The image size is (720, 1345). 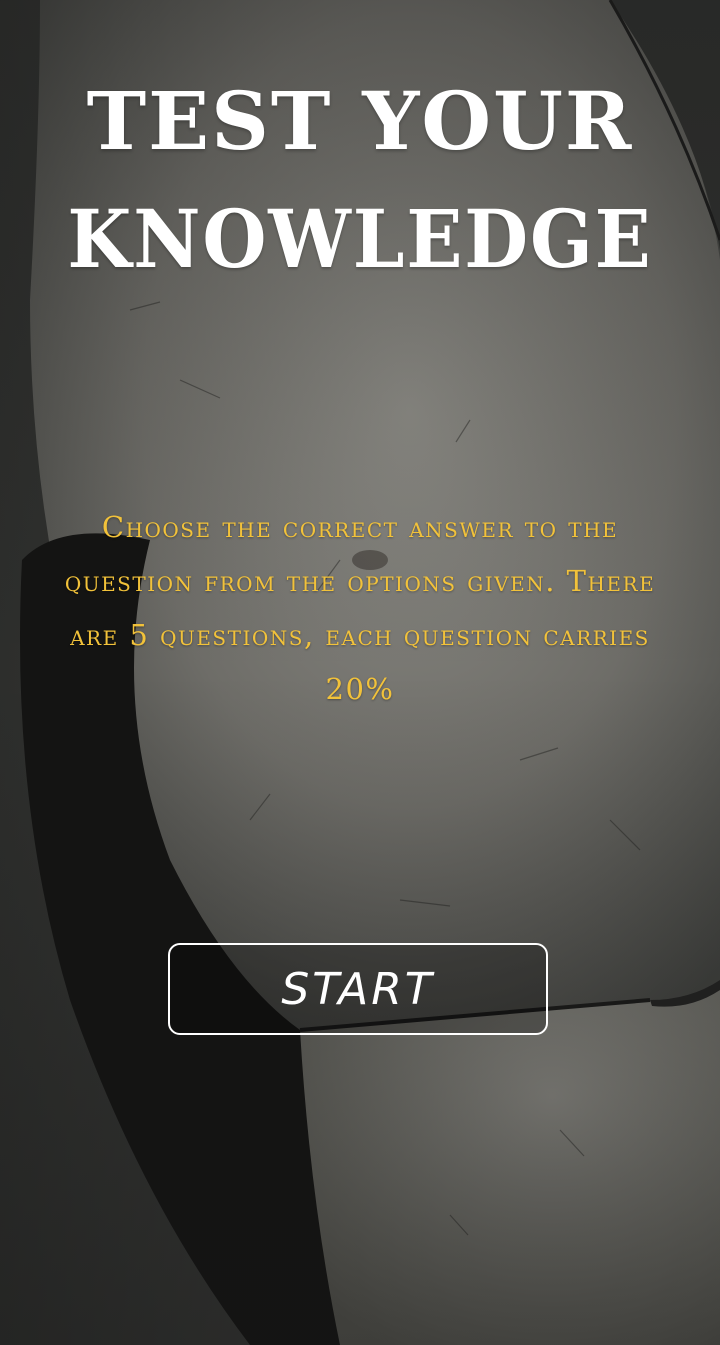 I want to click on title-line-1: TEST YOUR, so click(x=360, y=121).